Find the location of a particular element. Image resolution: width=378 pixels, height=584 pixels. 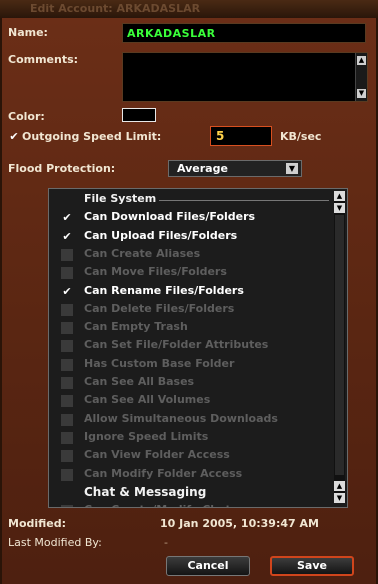

last-modified-label: Last Modified By: is located at coordinates (55, 542).